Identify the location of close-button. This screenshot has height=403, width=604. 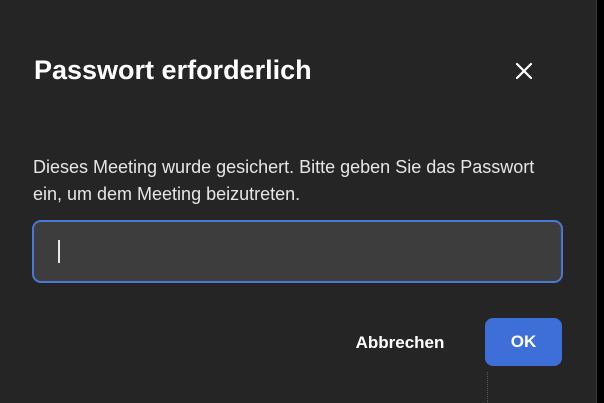
(524, 71).